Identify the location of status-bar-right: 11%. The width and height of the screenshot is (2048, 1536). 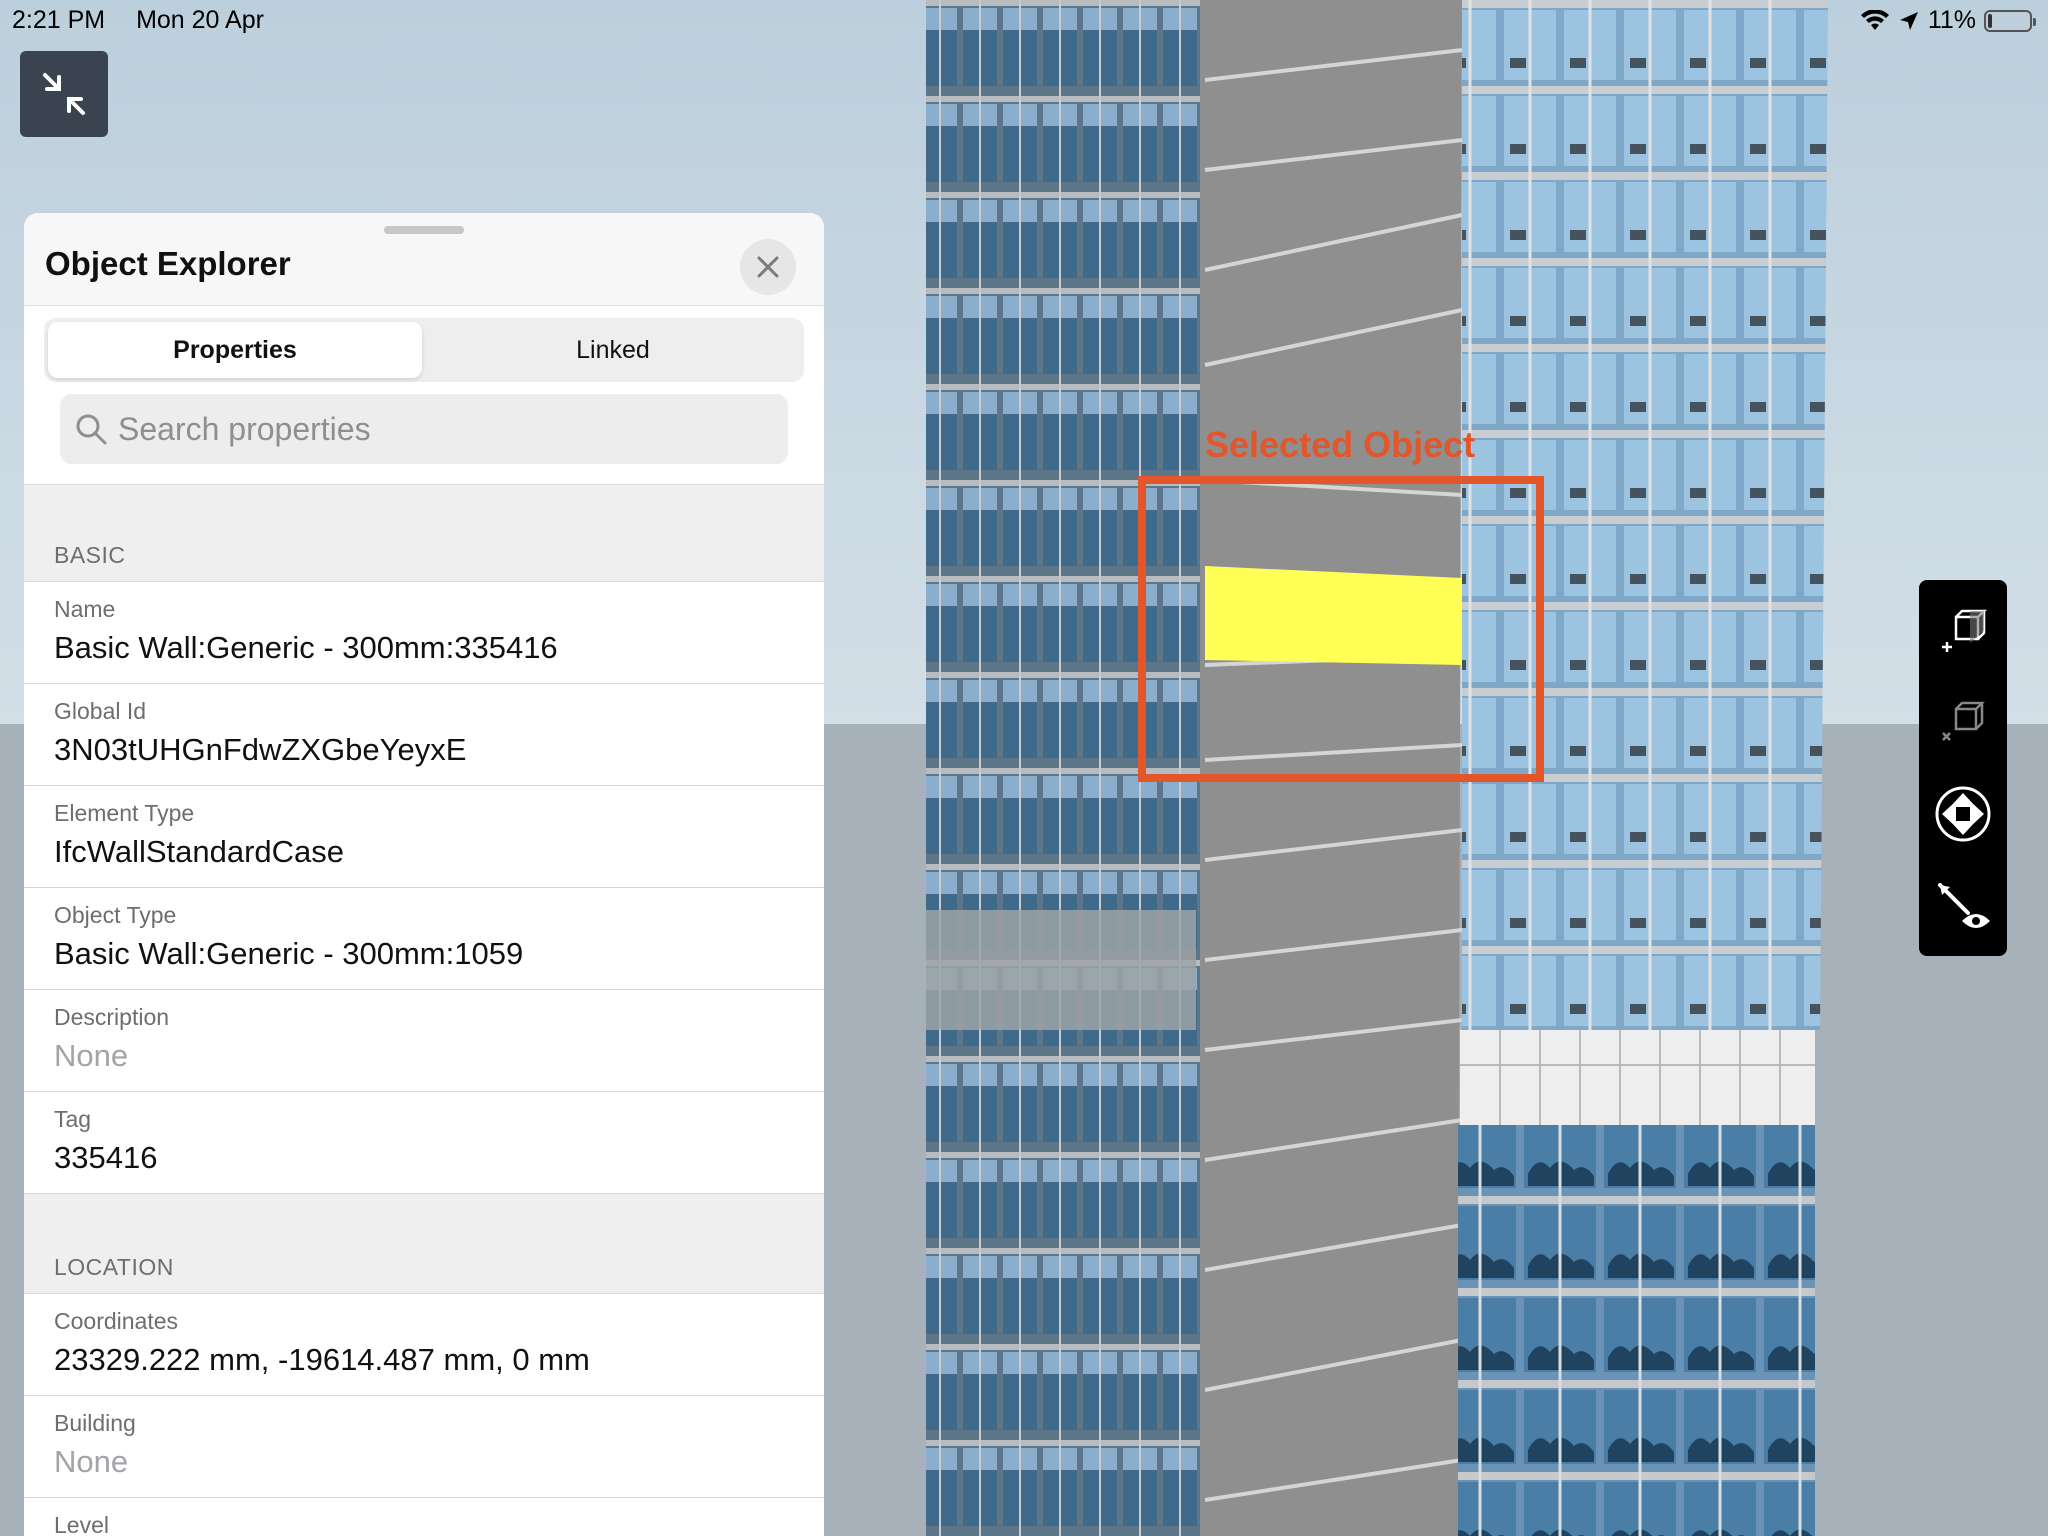
(1948, 20).